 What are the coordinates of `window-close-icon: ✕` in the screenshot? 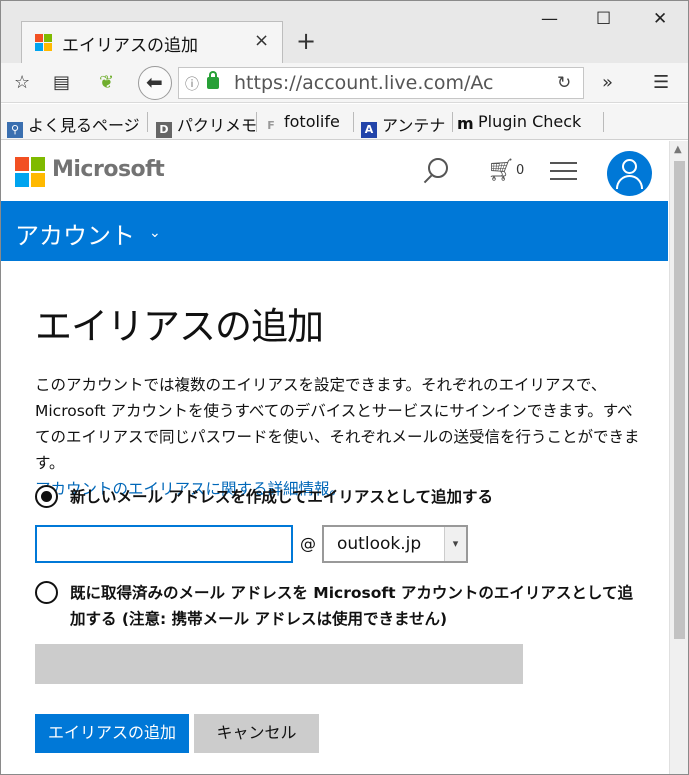 It's located at (660, 19).